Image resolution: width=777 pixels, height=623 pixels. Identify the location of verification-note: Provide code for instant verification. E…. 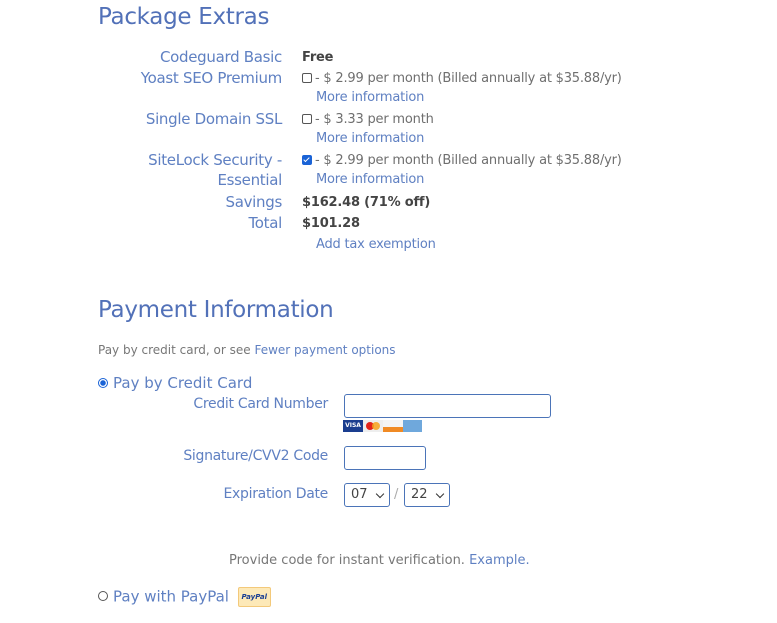
(379, 560).